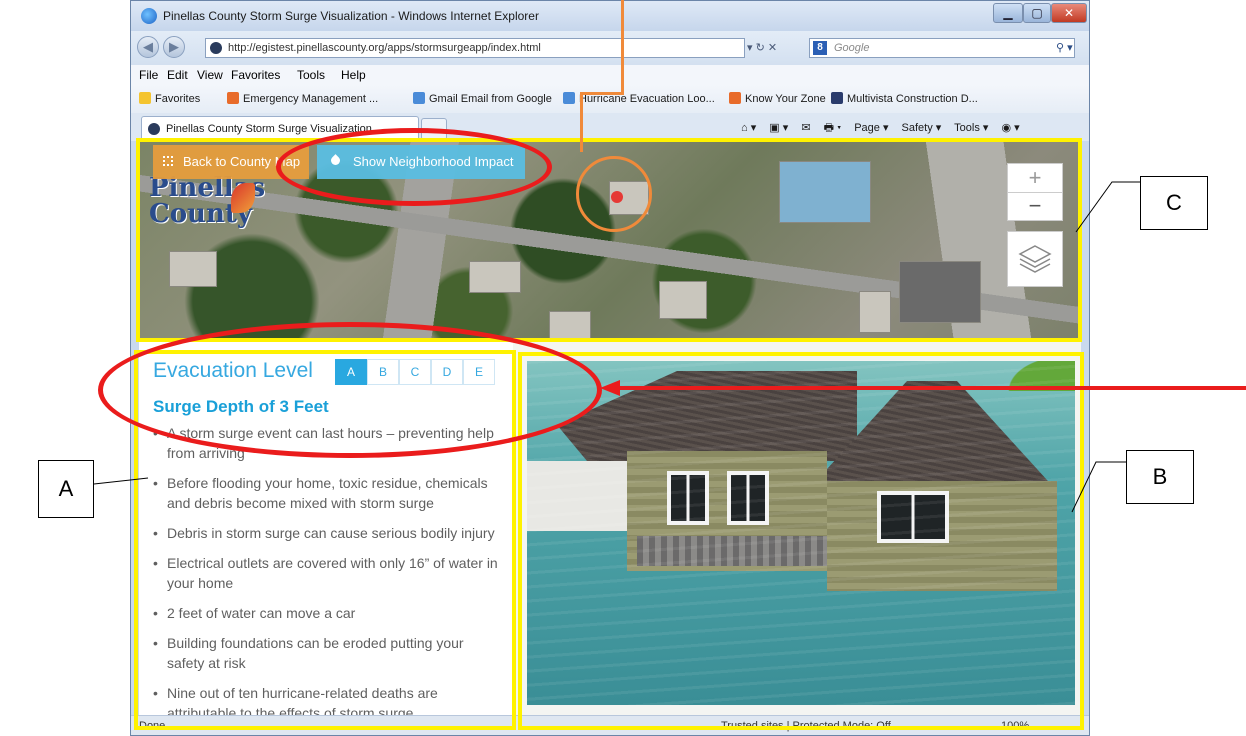 The image size is (1246, 736). I want to click on leader-line-a, so click(121, 481).